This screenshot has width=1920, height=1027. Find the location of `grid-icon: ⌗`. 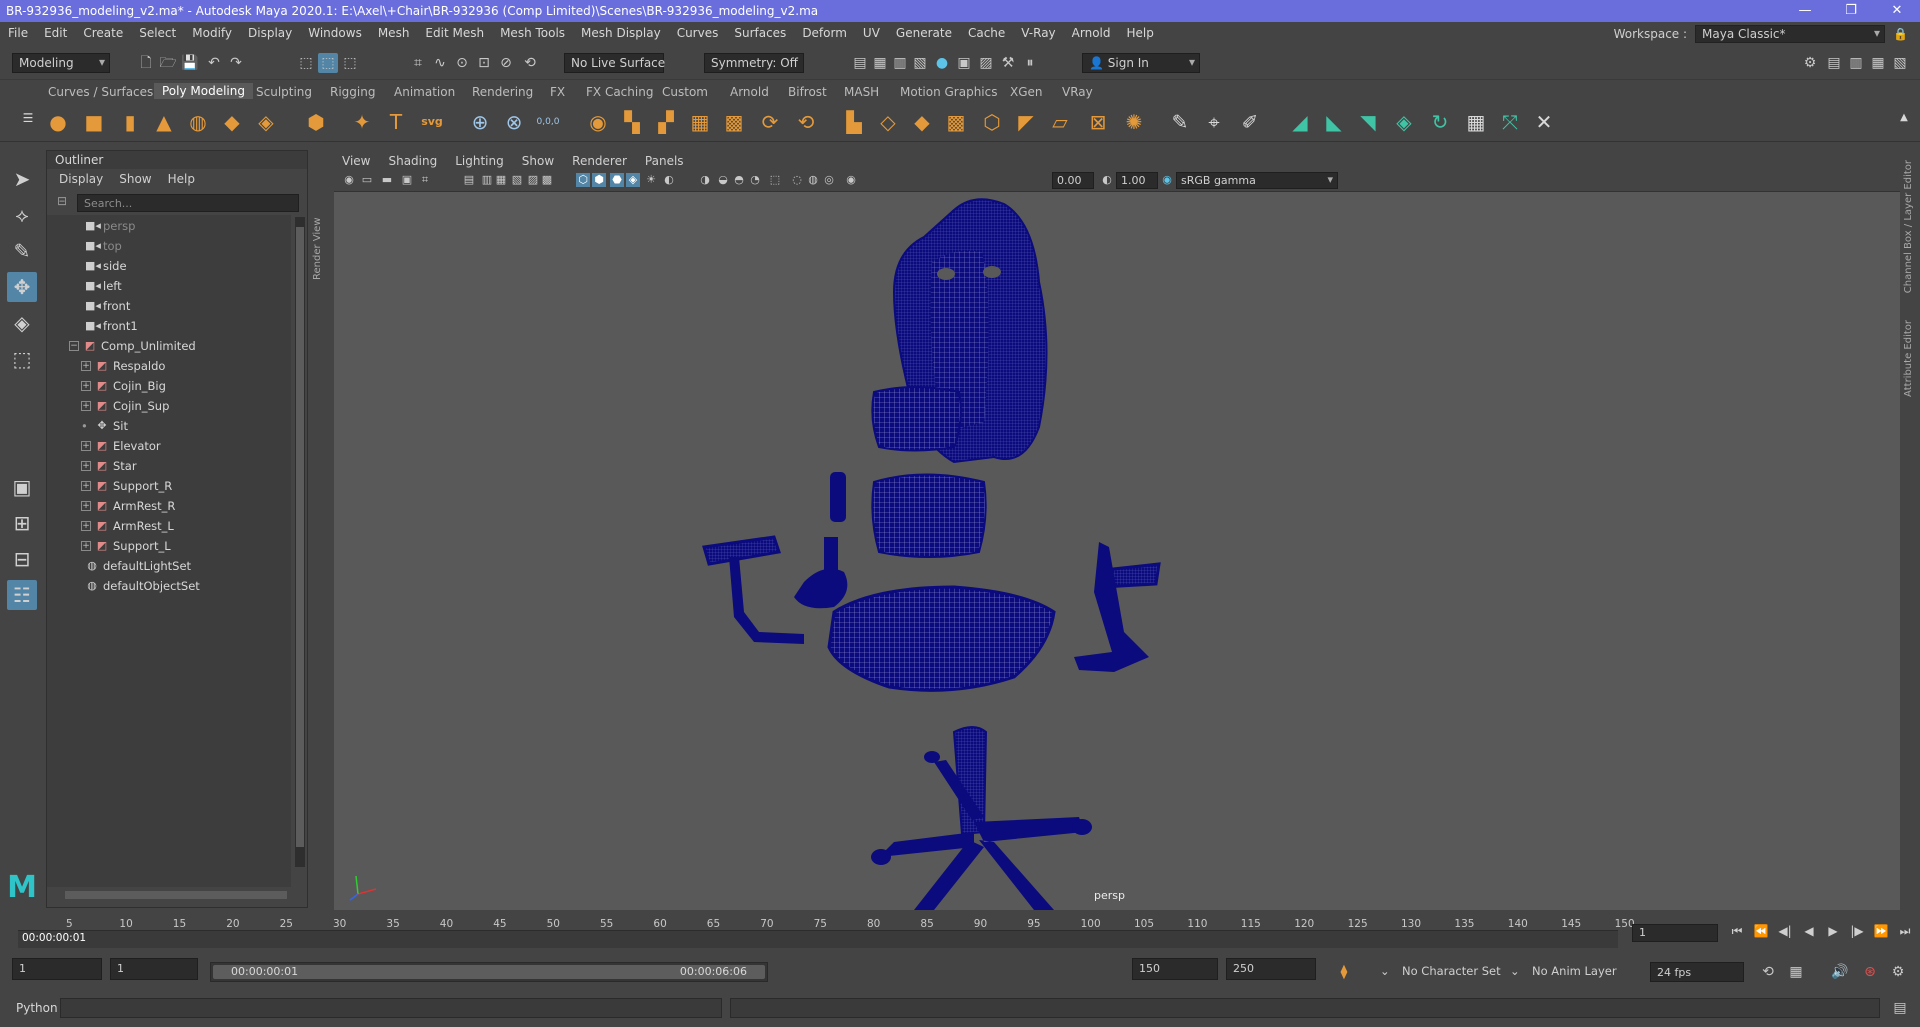

grid-icon: ⌗ is located at coordinates (425, 180).